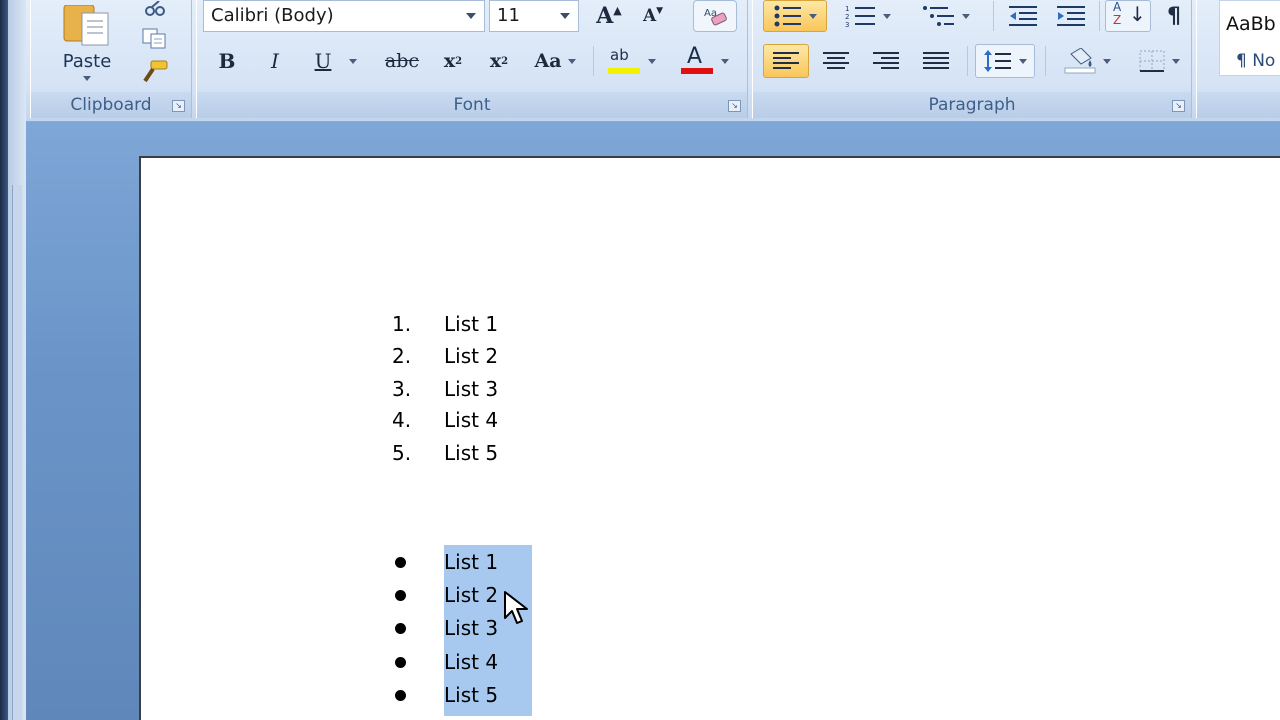 This screenshot has width=1280, height=720. Describe the element at coordinates (402, 61) in the screenshot. I see `strikethrough-button: abc` at that location.